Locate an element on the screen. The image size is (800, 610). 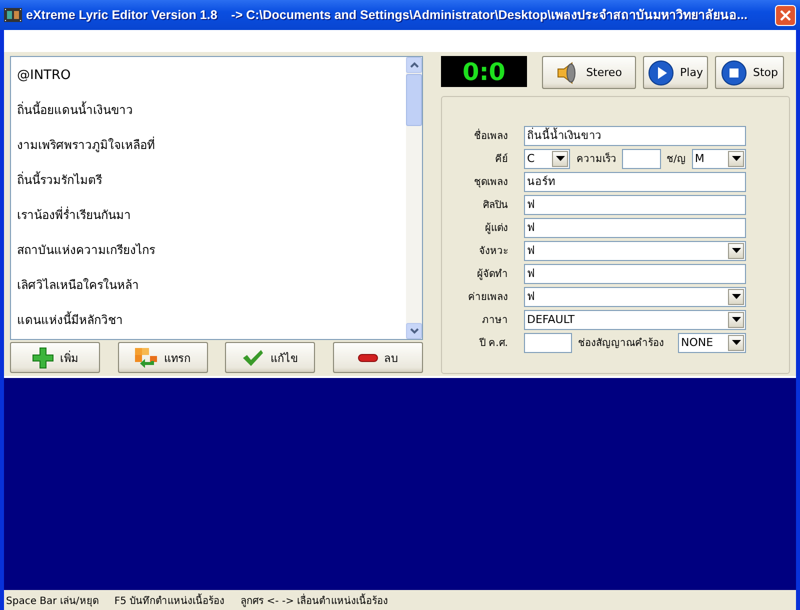
status-text: F5 บันทึกตำแหน่งเนื้อร้อง is located at coordinates (169, 600).